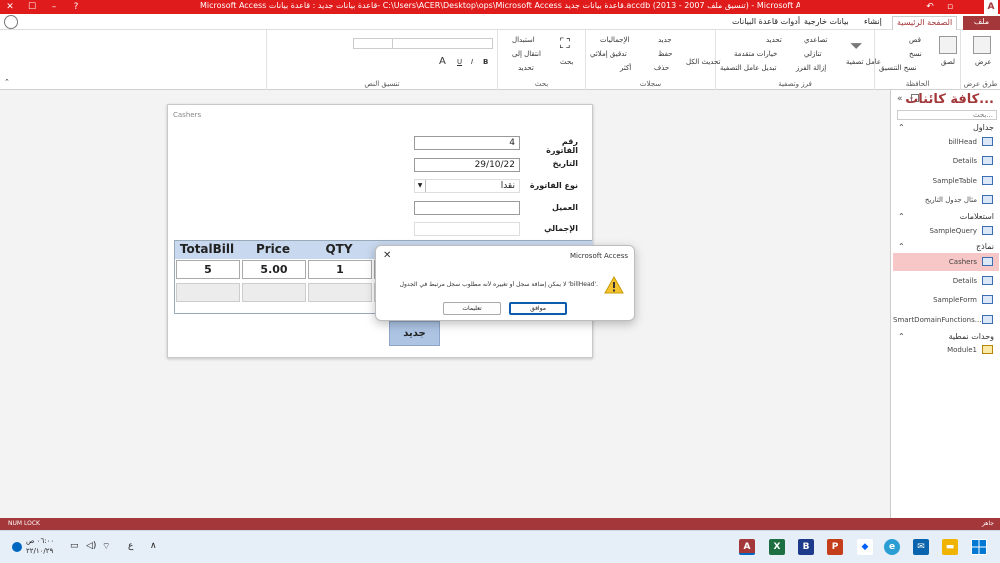 The width and height of the screenshot is (1000, 563). Describe the element at coordinates (523, 40) in the screenshot. I see `replace-button: استبدال` at that location.